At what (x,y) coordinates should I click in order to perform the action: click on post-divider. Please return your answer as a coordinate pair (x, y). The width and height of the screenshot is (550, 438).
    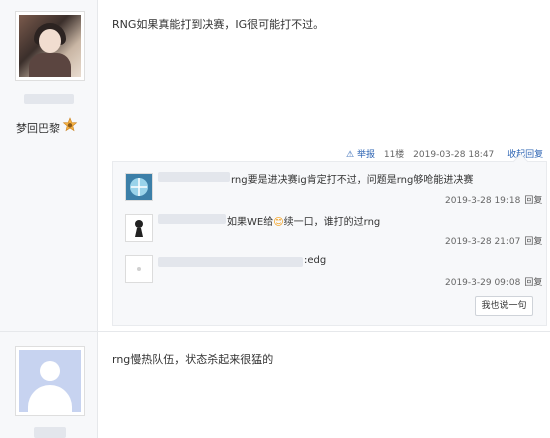
    Looking at the image, I should click on (275, 331).